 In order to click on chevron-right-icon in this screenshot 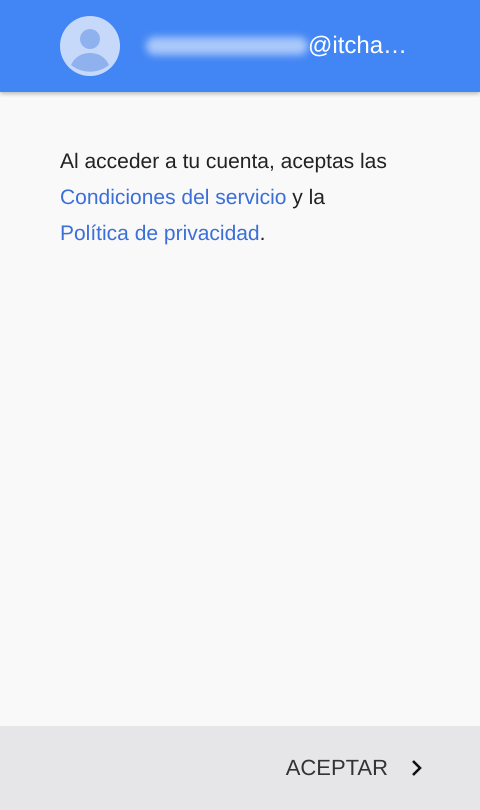, I will do `click(417, 768)`.